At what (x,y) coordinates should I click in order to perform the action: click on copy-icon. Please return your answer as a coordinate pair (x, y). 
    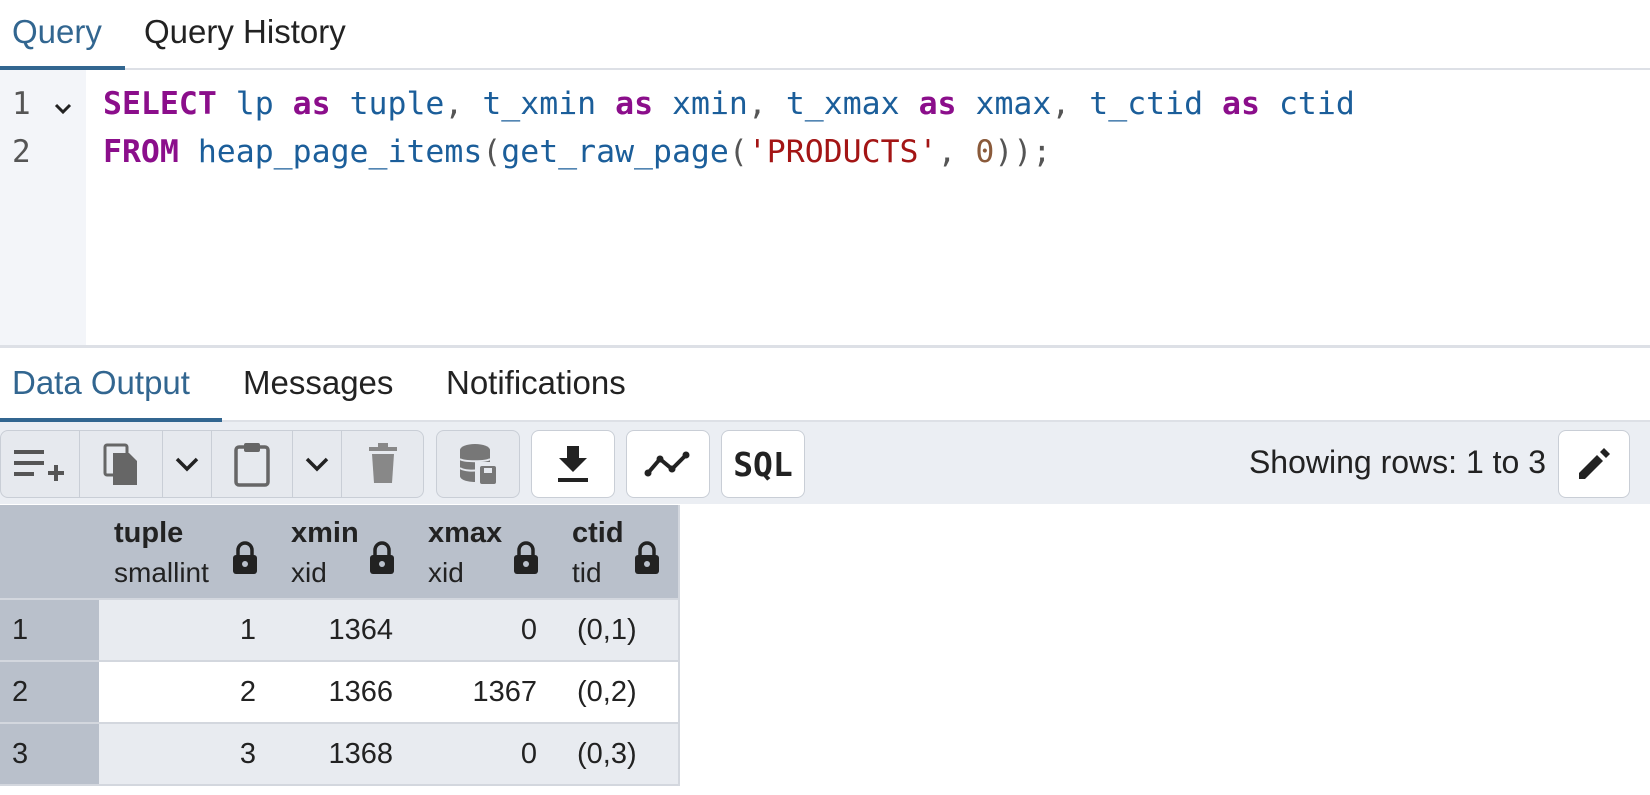
    Looking at the image, I should click on (120, 464).